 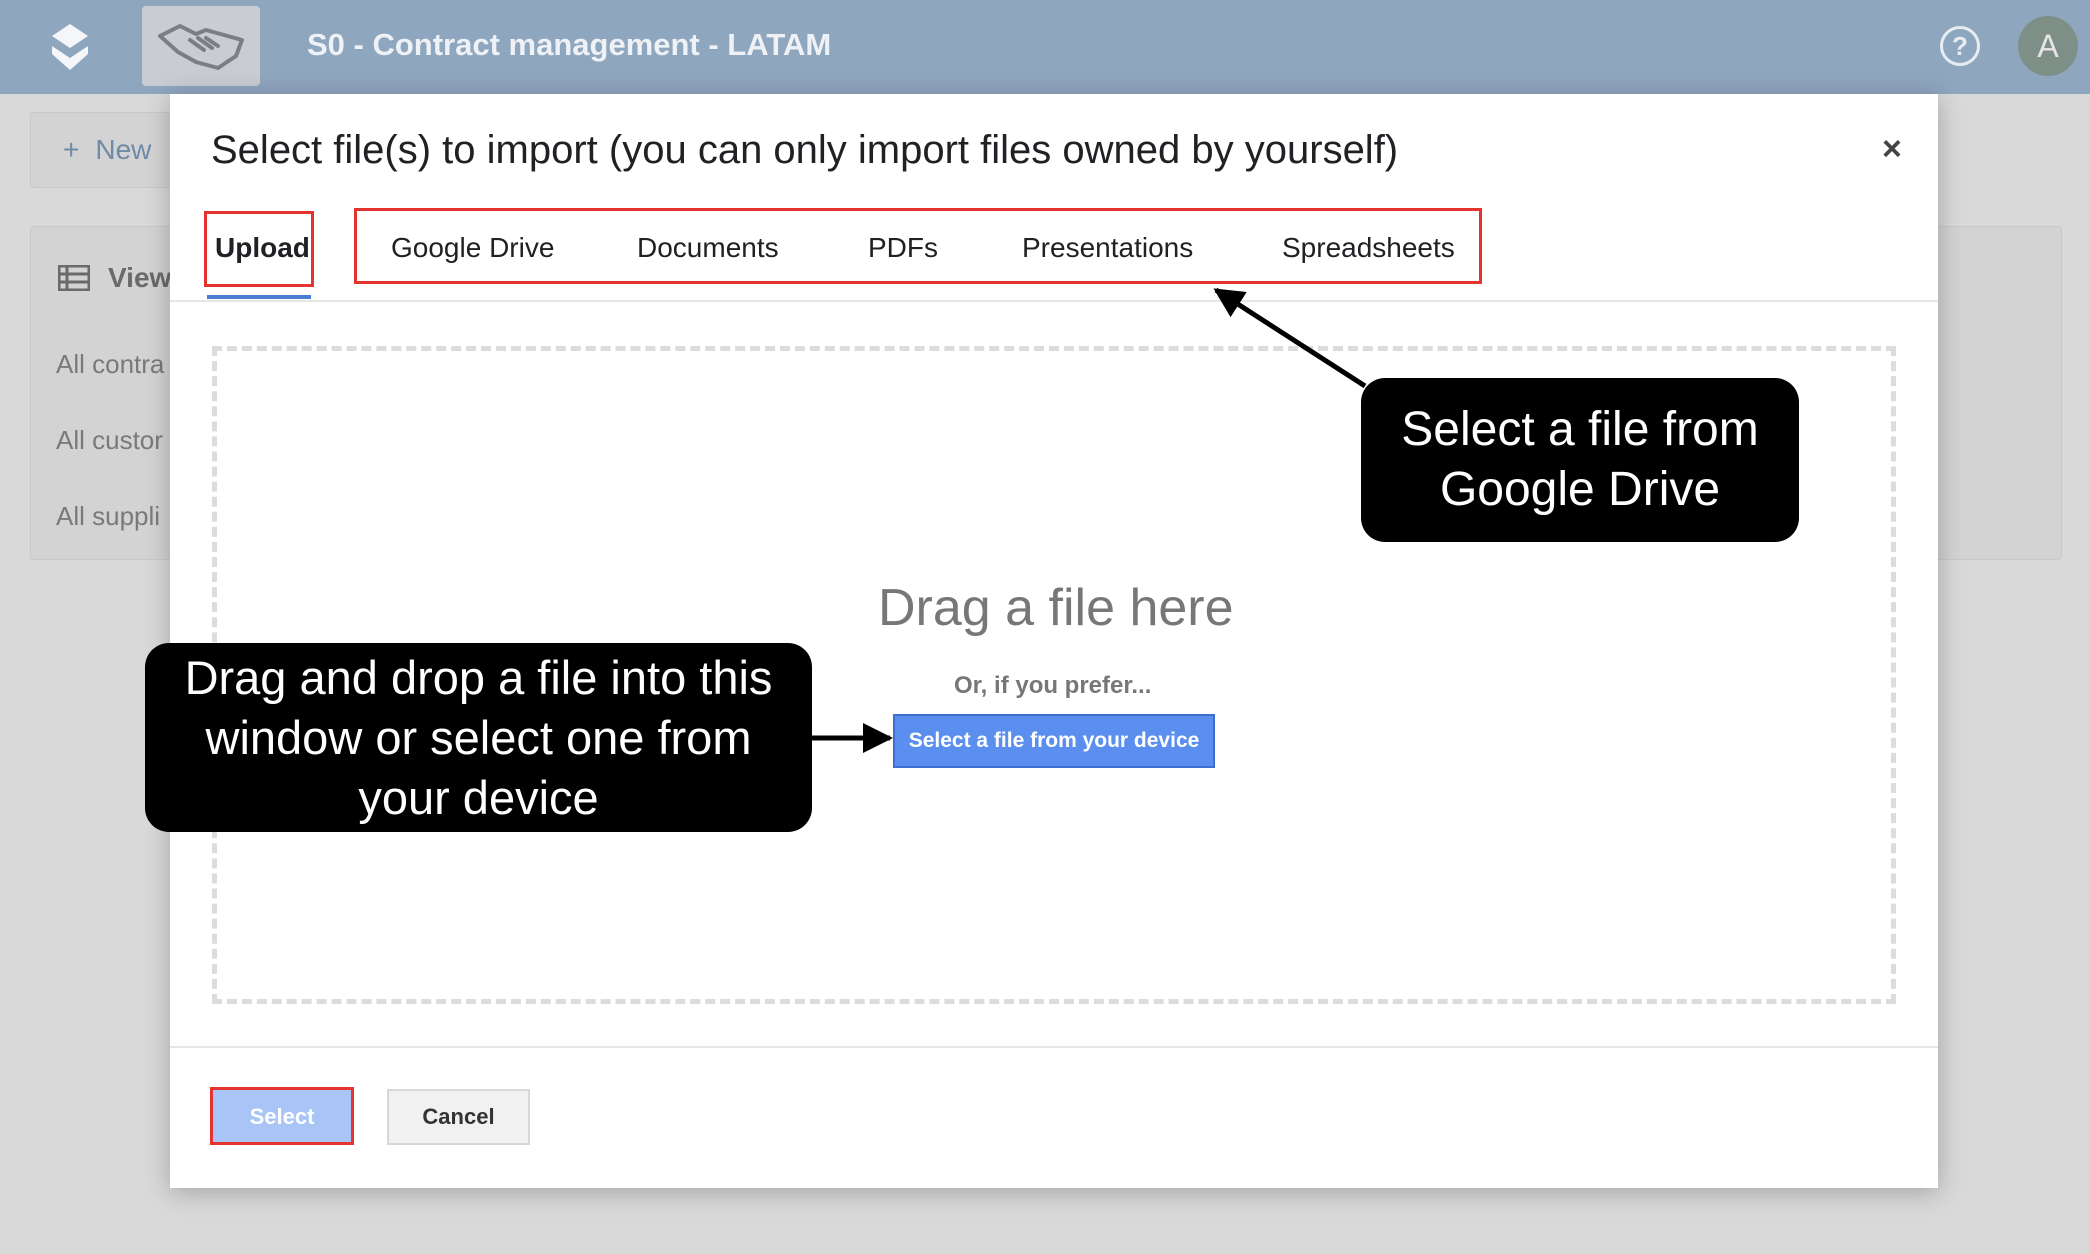 What do you see at coordinates (1580, 460) in the screenshot?
I see `callout-google-drive: Select a file from Google Drive` at bounding box center [1580, 460].